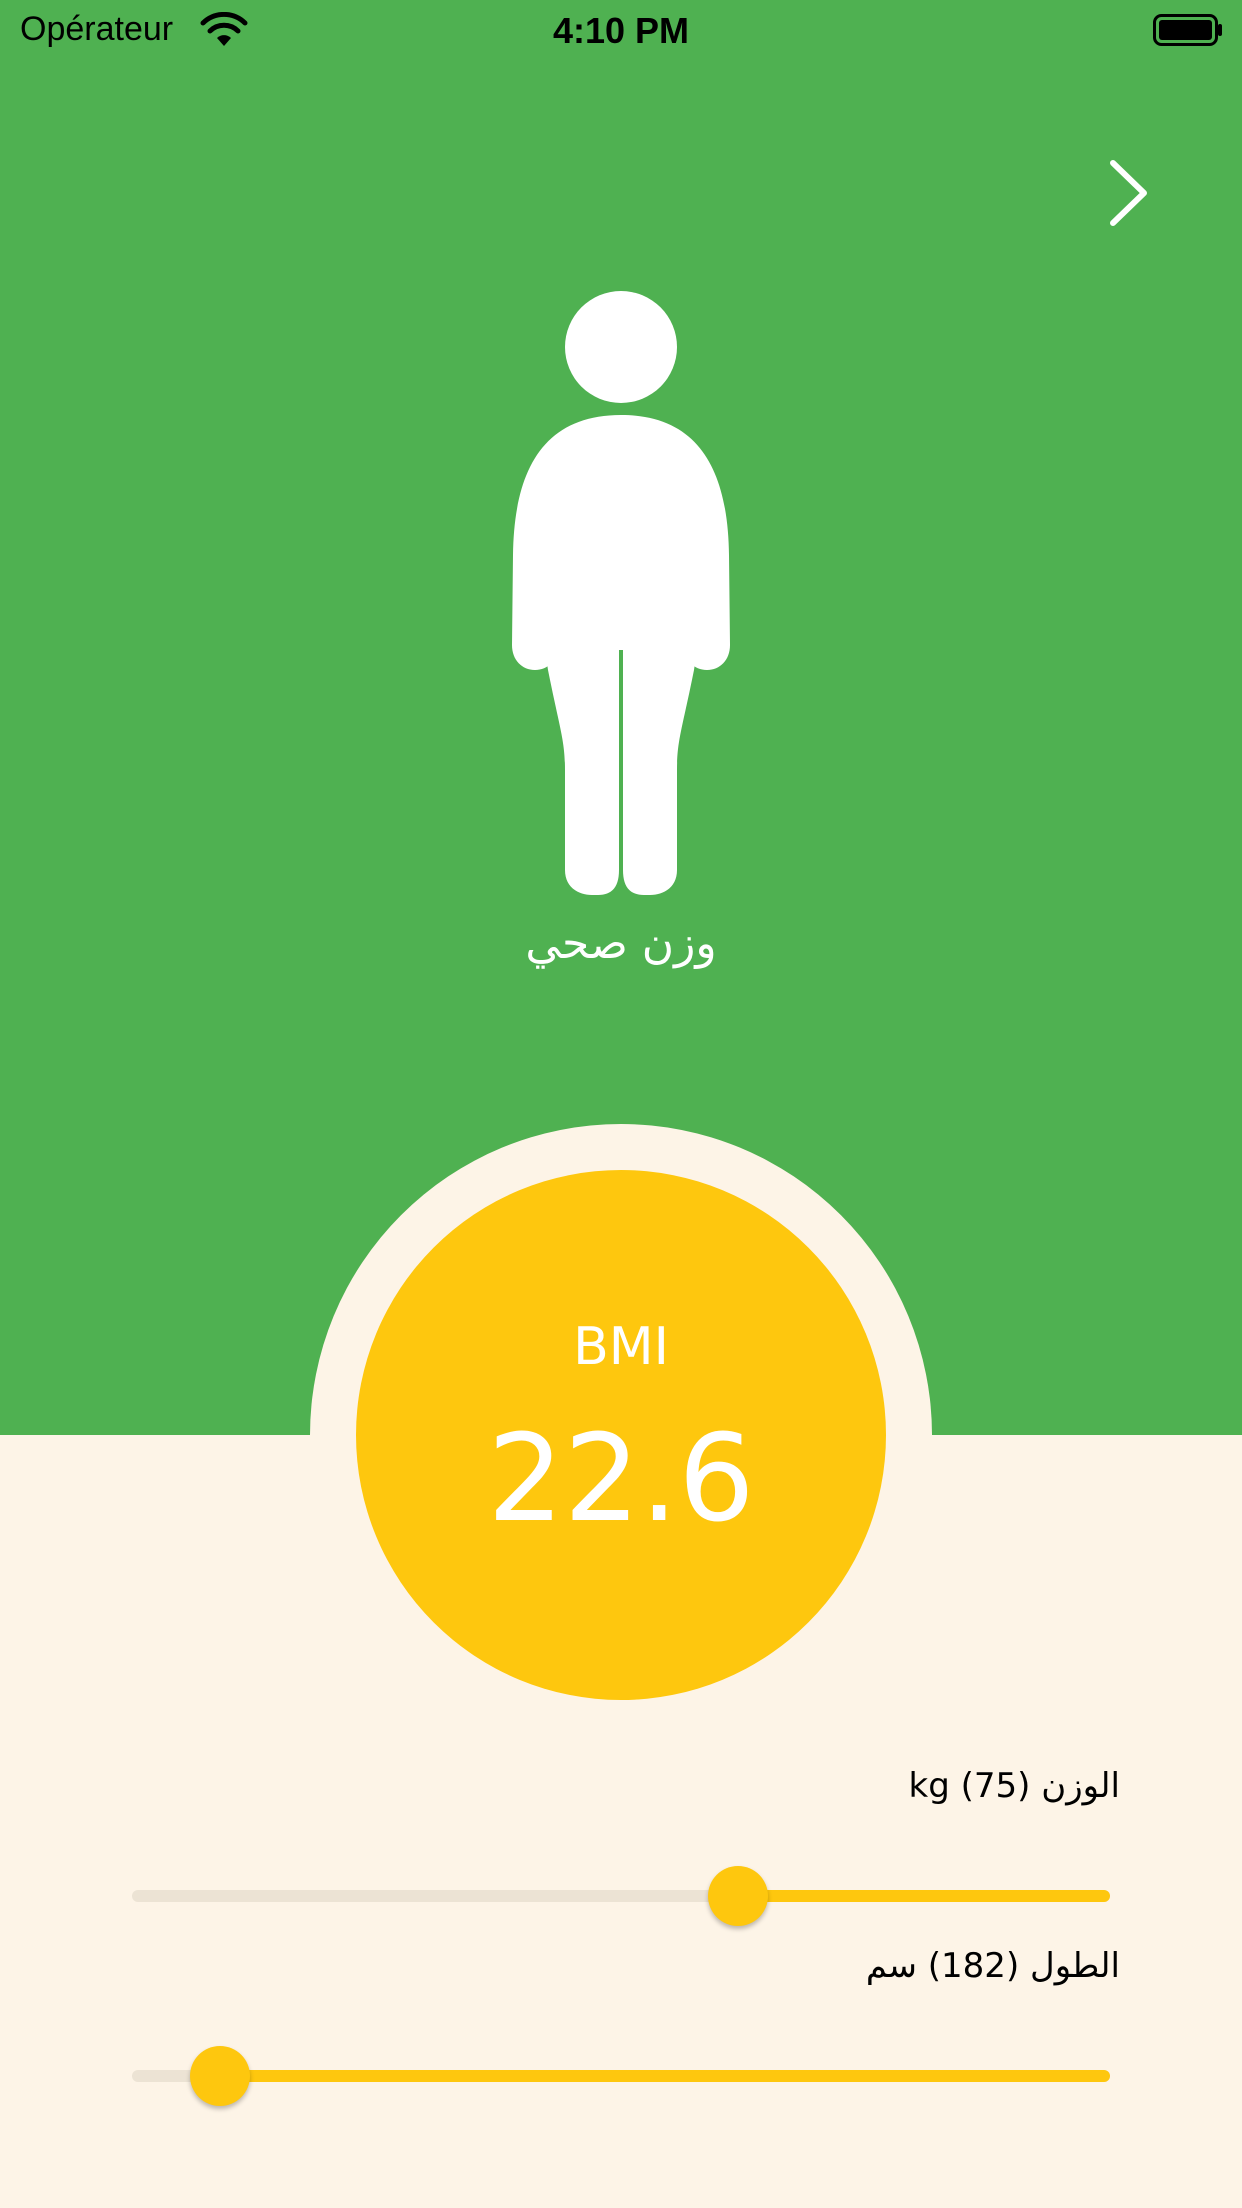  I want to click on battery-icon, so click(1187, 30).